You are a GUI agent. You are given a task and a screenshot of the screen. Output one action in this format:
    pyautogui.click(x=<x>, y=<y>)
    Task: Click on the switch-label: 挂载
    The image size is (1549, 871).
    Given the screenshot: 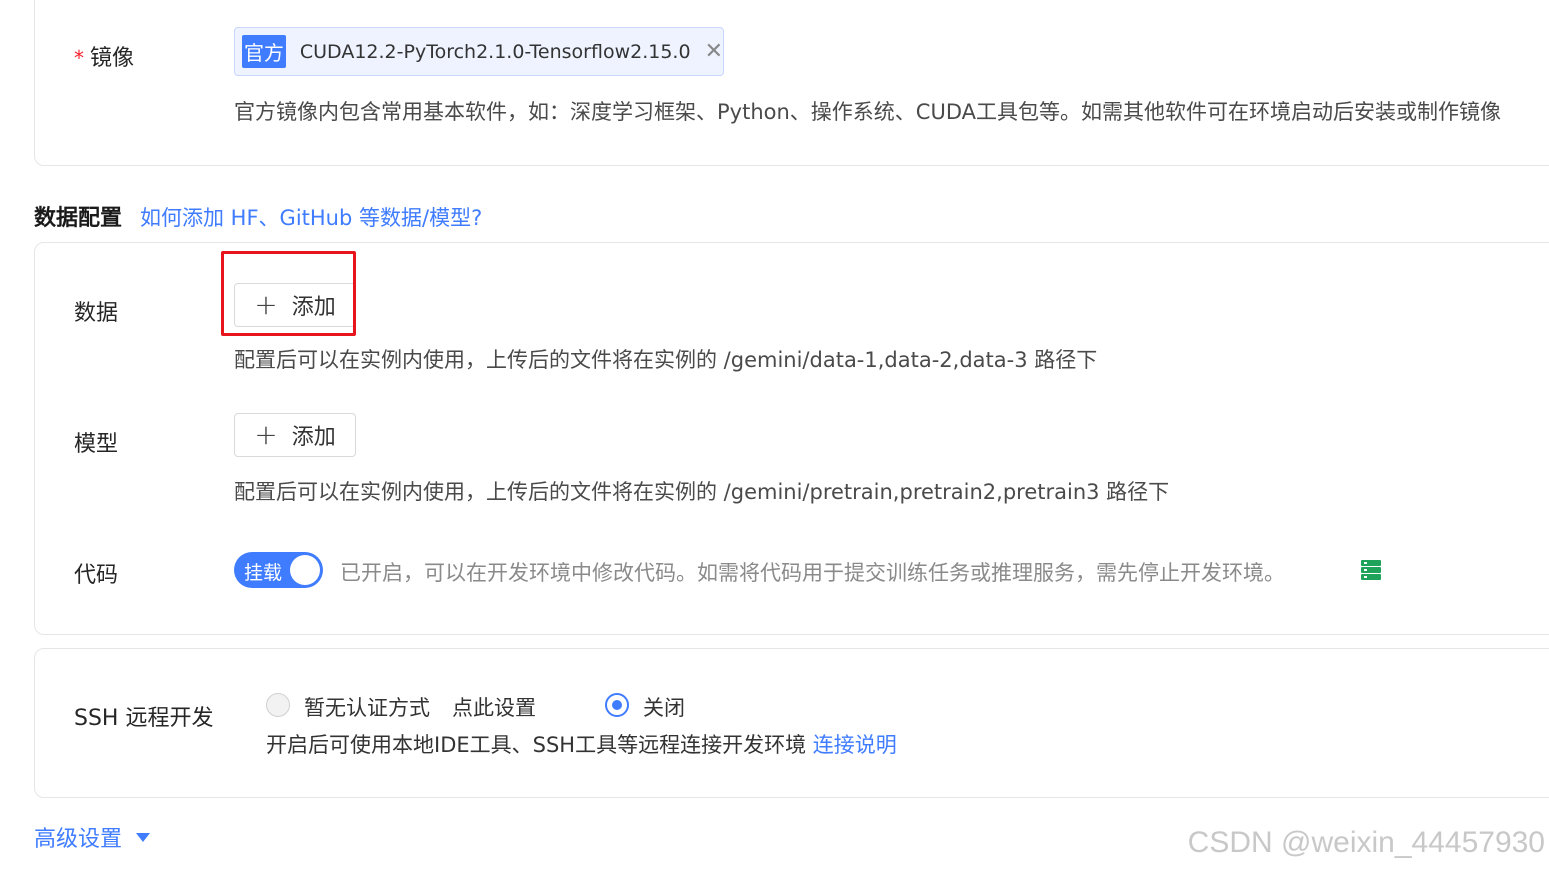 What is the action you would take?
    pyautogui.click(x=263, y=573)
    